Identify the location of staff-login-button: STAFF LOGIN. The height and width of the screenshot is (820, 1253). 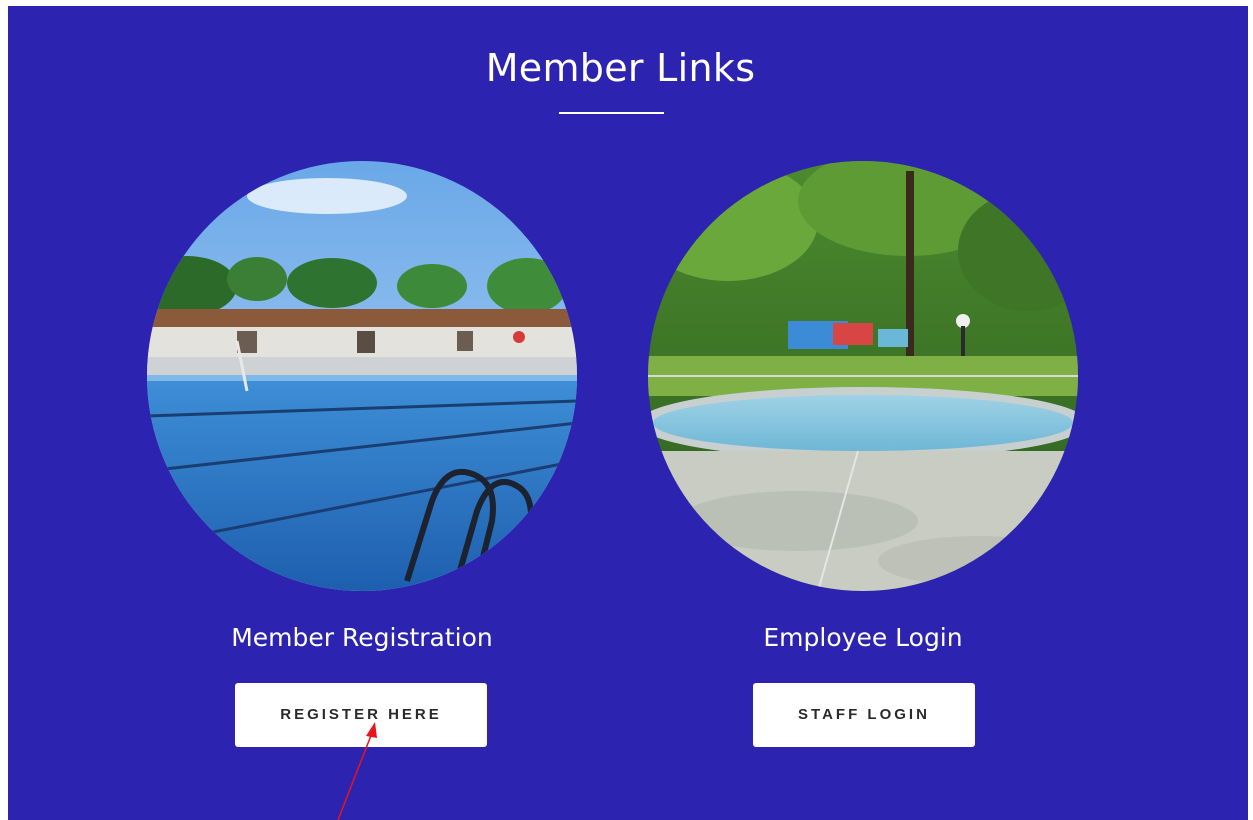
(864, 715).